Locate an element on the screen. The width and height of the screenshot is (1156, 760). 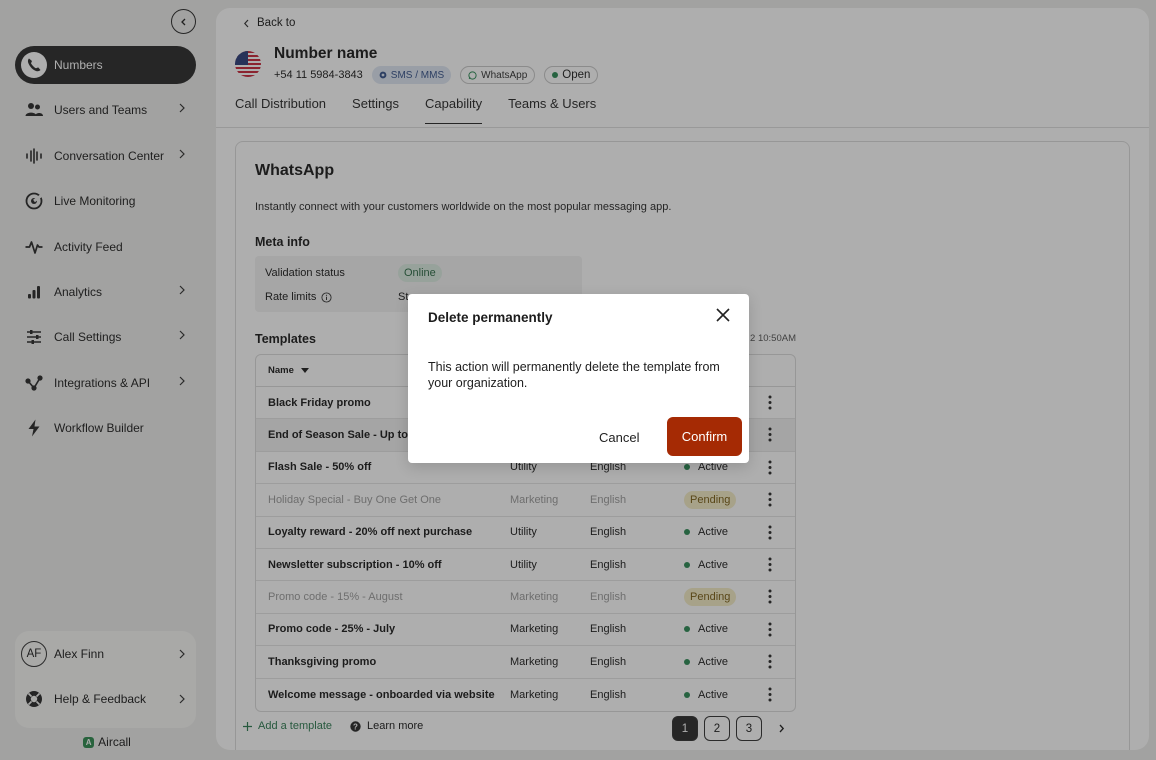
confirm-button: Confirm is located at coordinates (704, 436).